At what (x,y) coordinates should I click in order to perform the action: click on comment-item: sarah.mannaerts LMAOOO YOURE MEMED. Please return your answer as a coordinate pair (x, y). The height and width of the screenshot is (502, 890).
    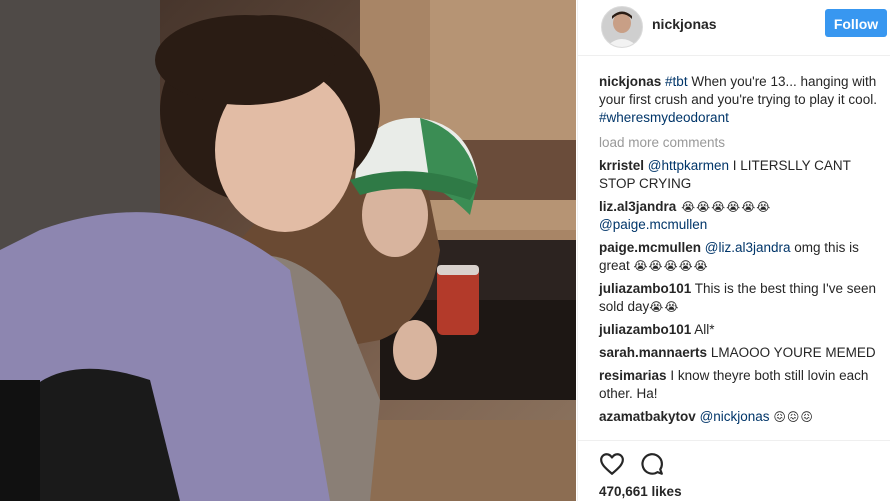
    Looking at the image, I should click on (741, 353).